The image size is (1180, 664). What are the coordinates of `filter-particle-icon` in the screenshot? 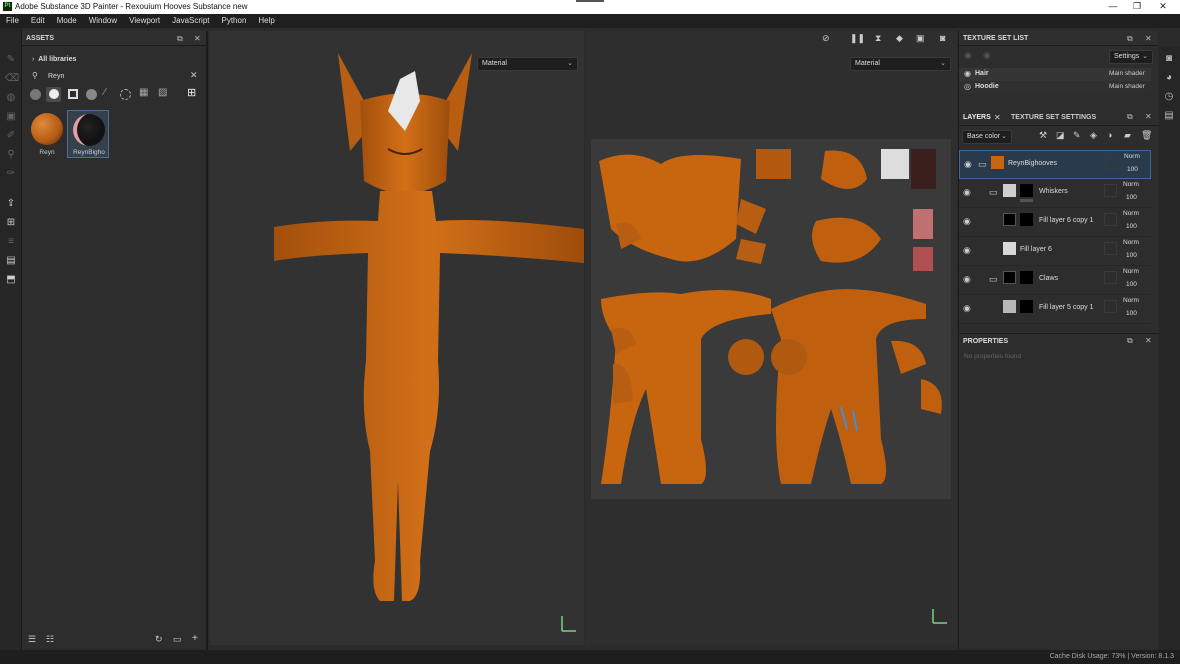 It's located at (125, 94).